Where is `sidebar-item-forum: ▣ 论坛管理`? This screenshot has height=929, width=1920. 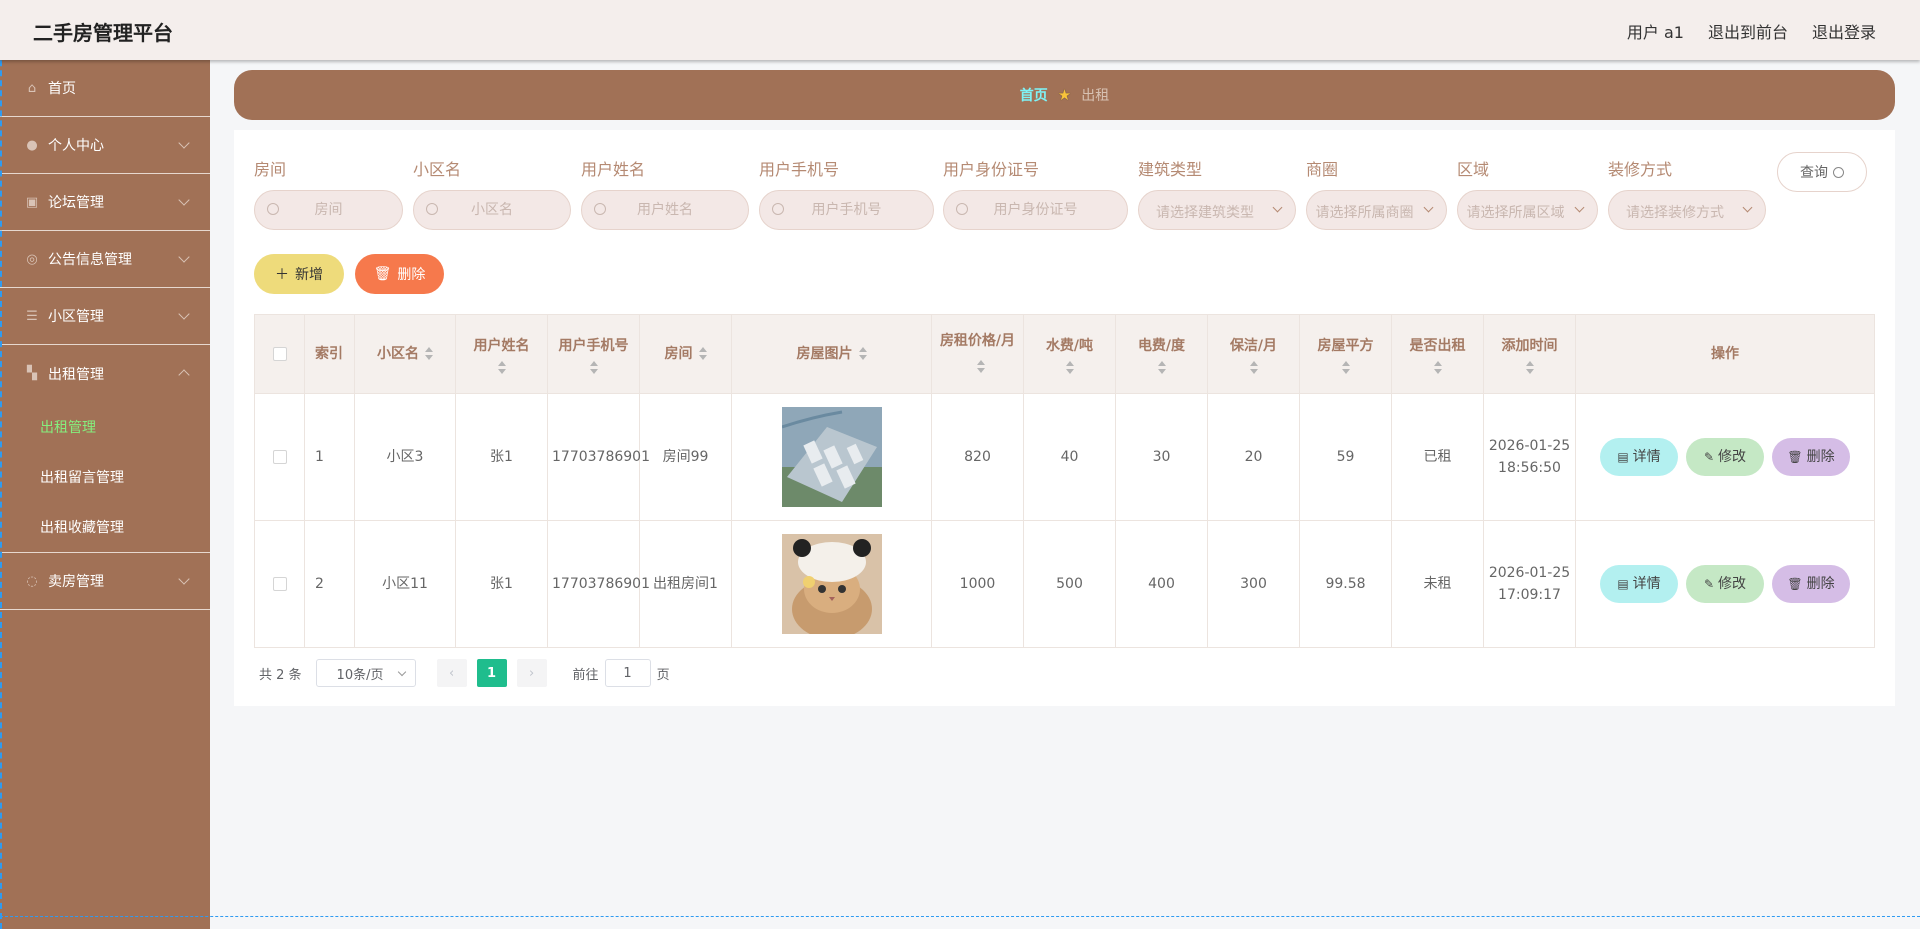
sidebar-item-forum: ▣ 论坛管理 is located at coordinates (105, 202).